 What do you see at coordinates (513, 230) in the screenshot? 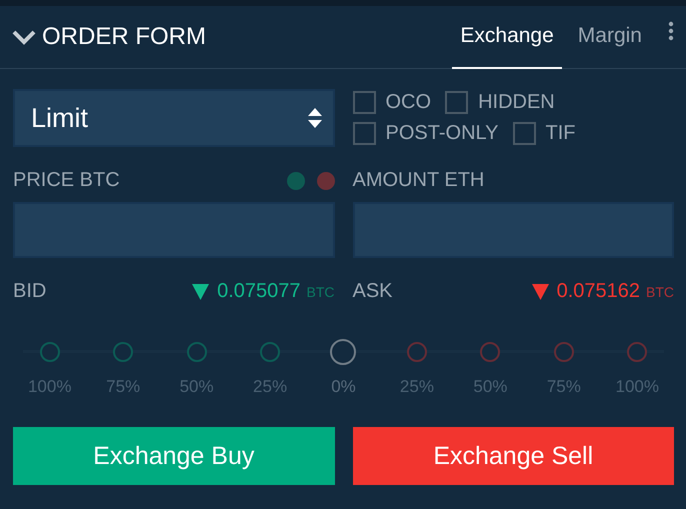
I see `amount-input` at bounding box center [513, 230].